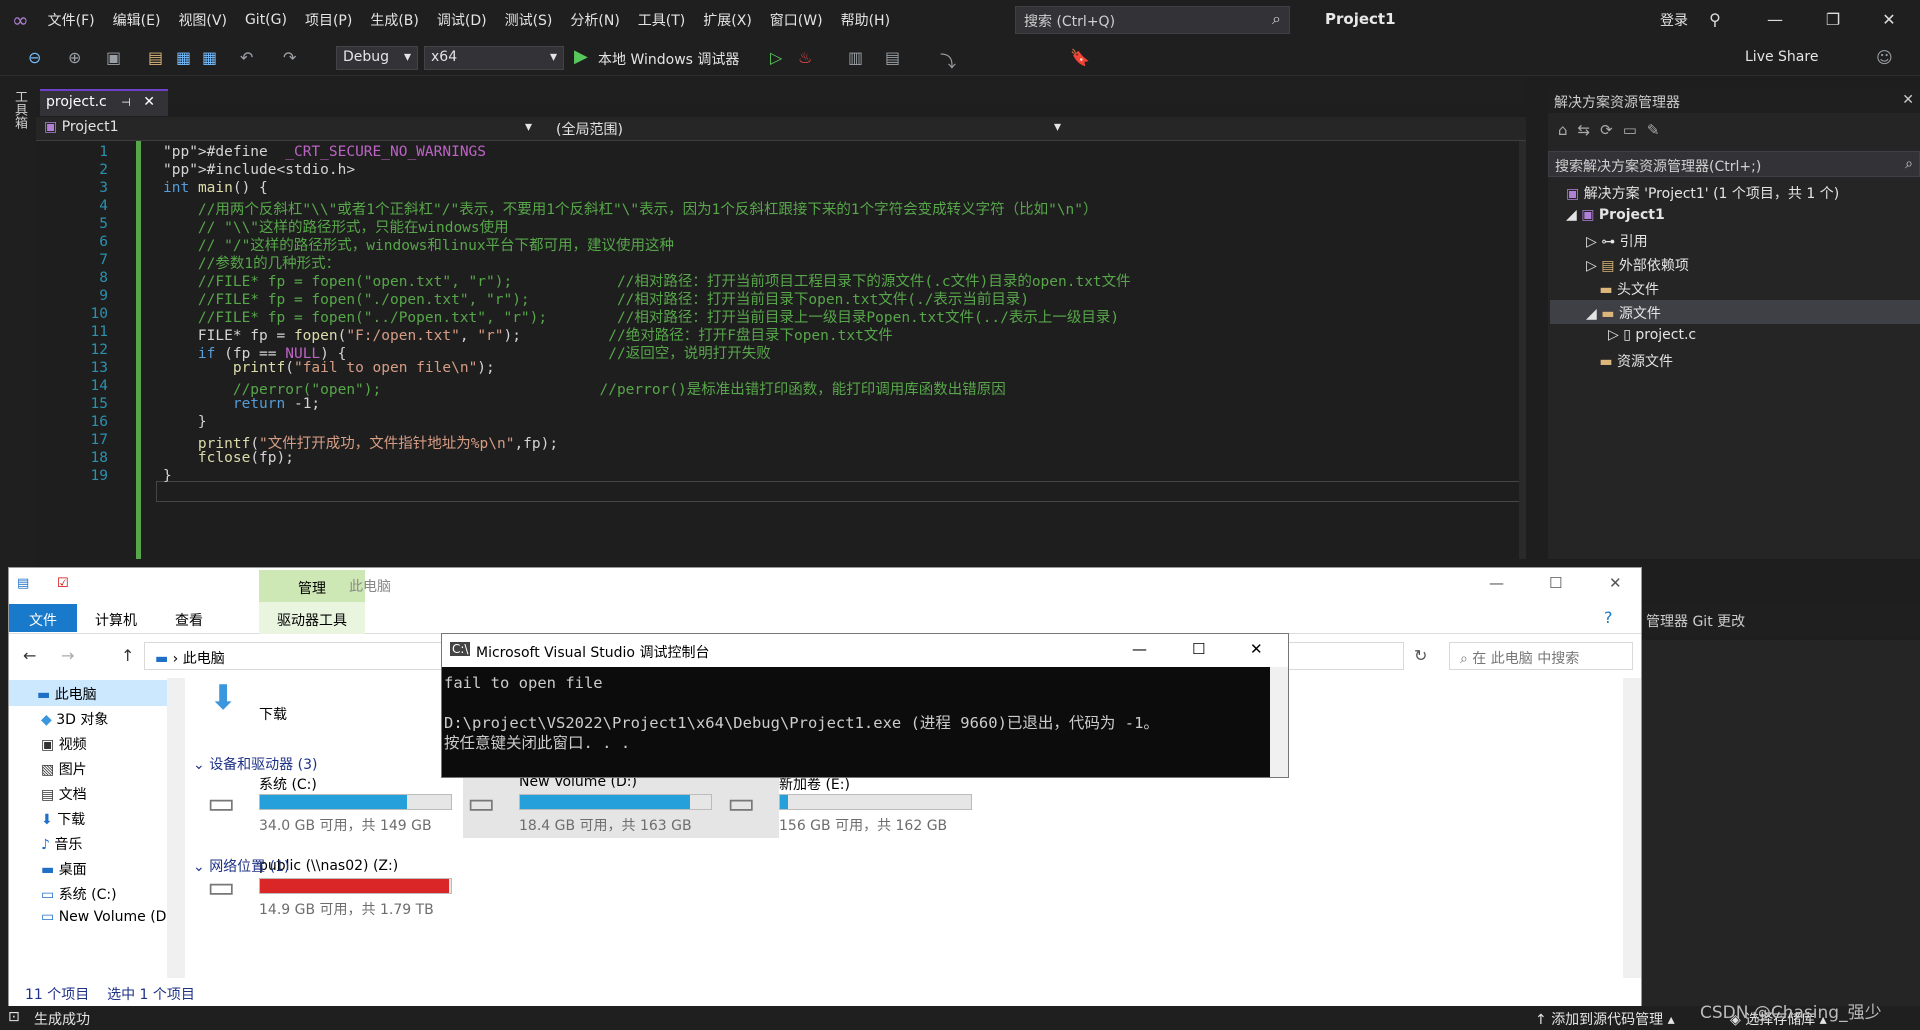 This screenshot has width=1920, height=1030. I want to click on project-dropdown: ▣ Project1 ▾, so click(288, 129).